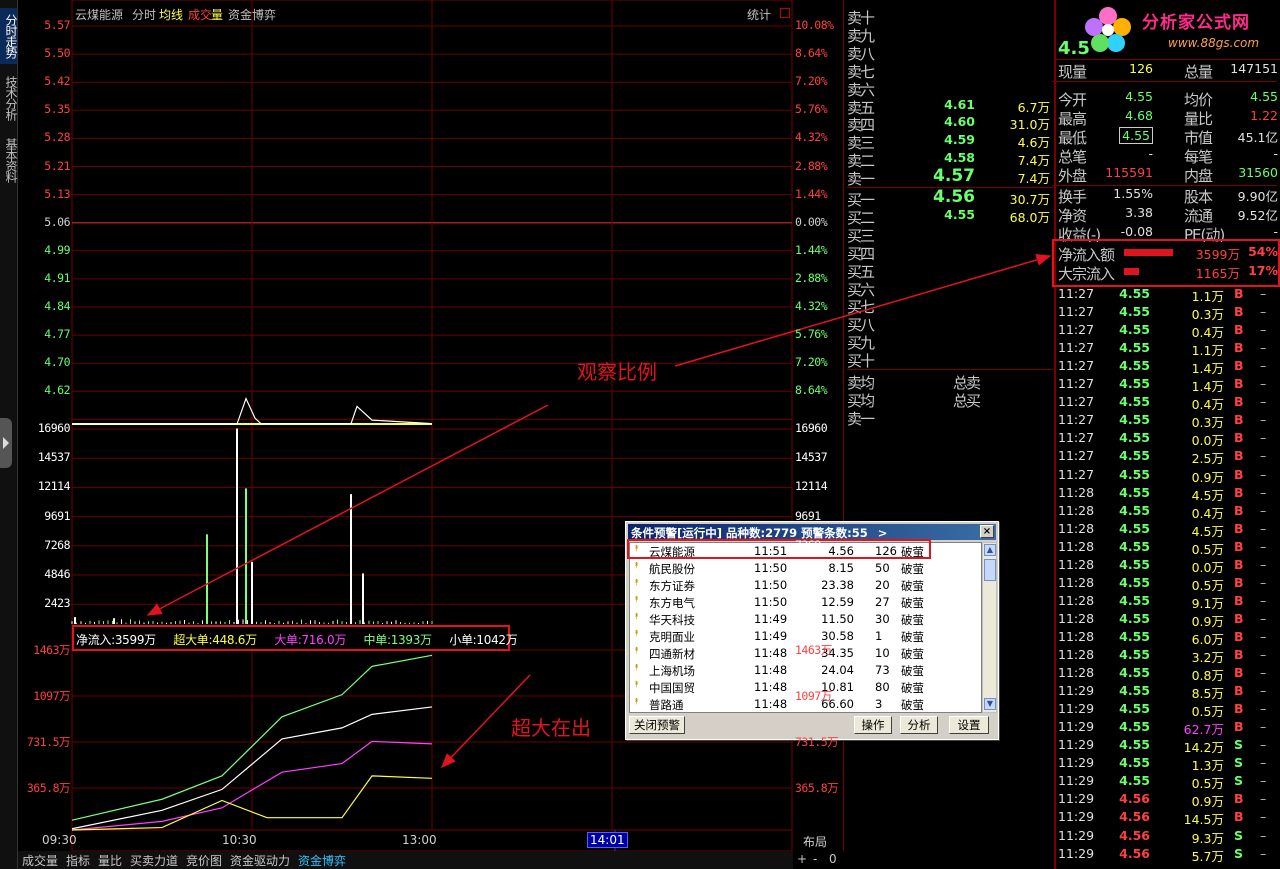 Image resolution: width=1280 pixels, height=869 pixels. I want to click on quote-value: 3.38, so click(1139, 212).